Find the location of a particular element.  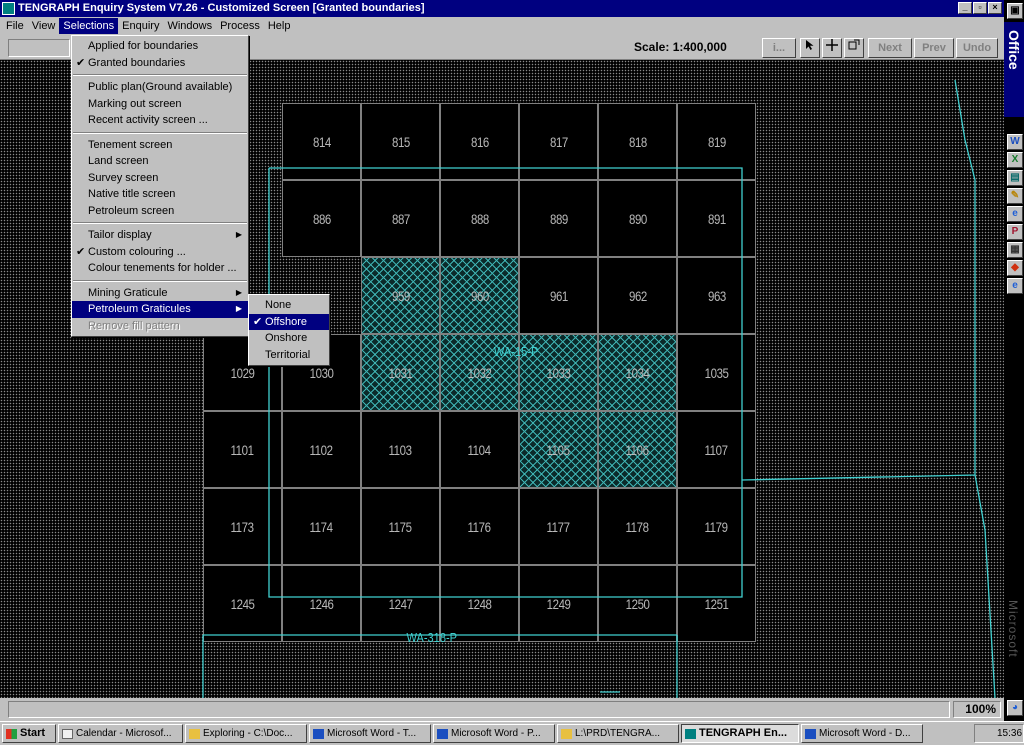

start-label: Start is located at coordinates (33, 733).